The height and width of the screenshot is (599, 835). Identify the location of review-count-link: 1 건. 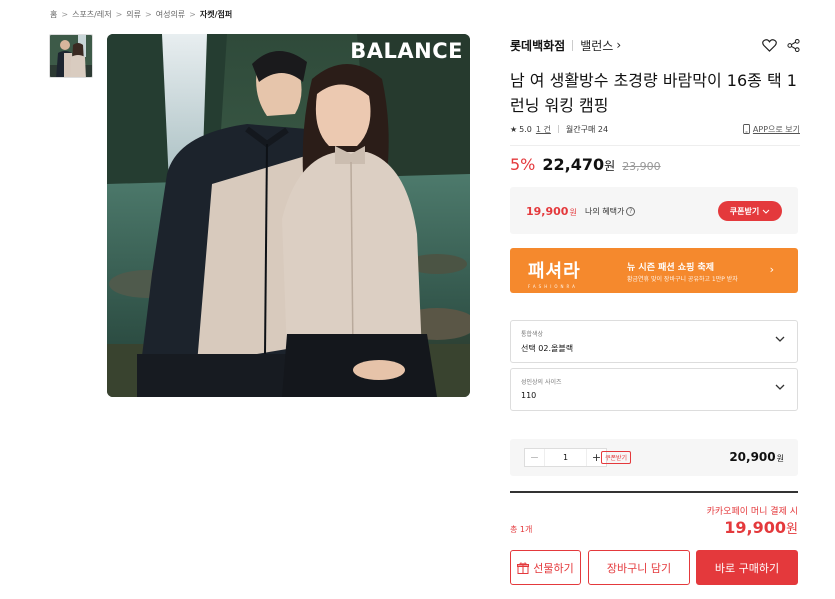
(543, 129).